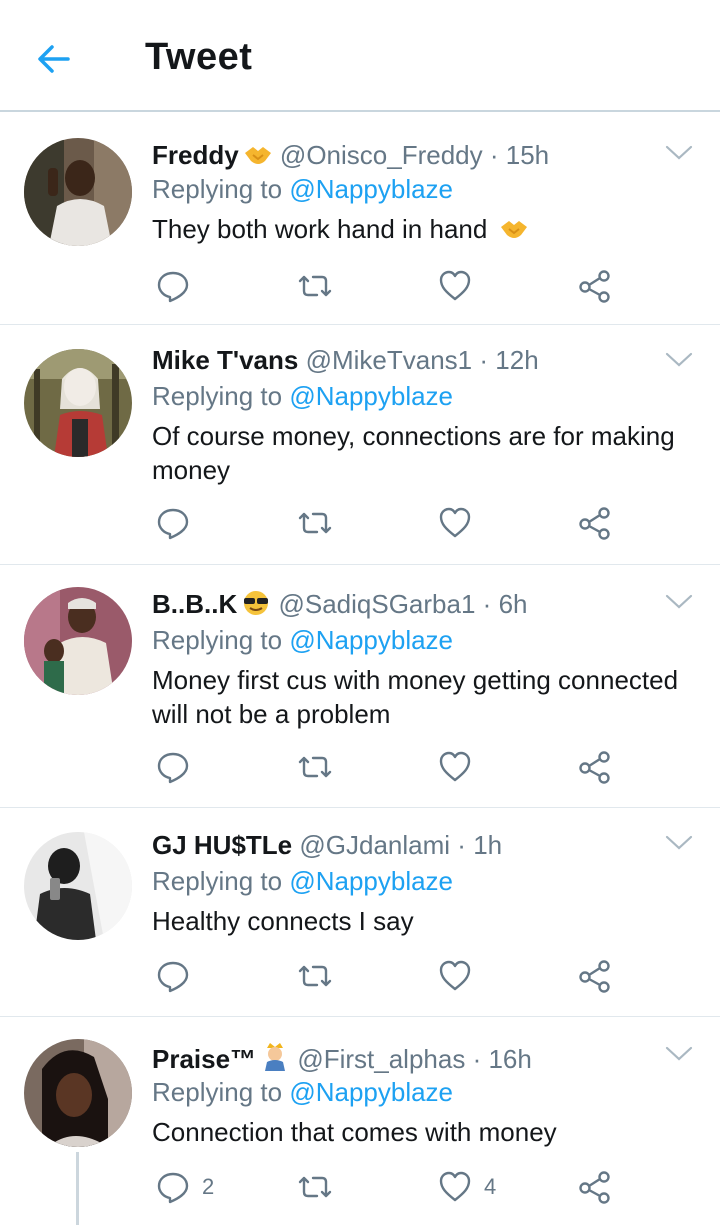 The image size is (720, 1225). I want to click on thread-connector, so click(77, 1188).